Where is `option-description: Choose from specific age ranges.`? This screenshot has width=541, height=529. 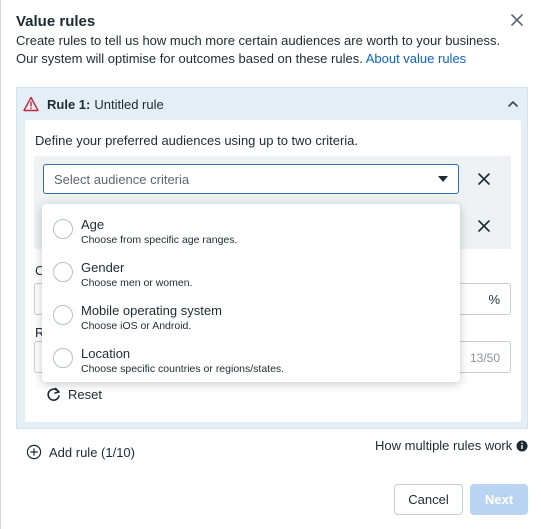
option-description: Choose from specific age ranges. is located at coordinates (159, 240).